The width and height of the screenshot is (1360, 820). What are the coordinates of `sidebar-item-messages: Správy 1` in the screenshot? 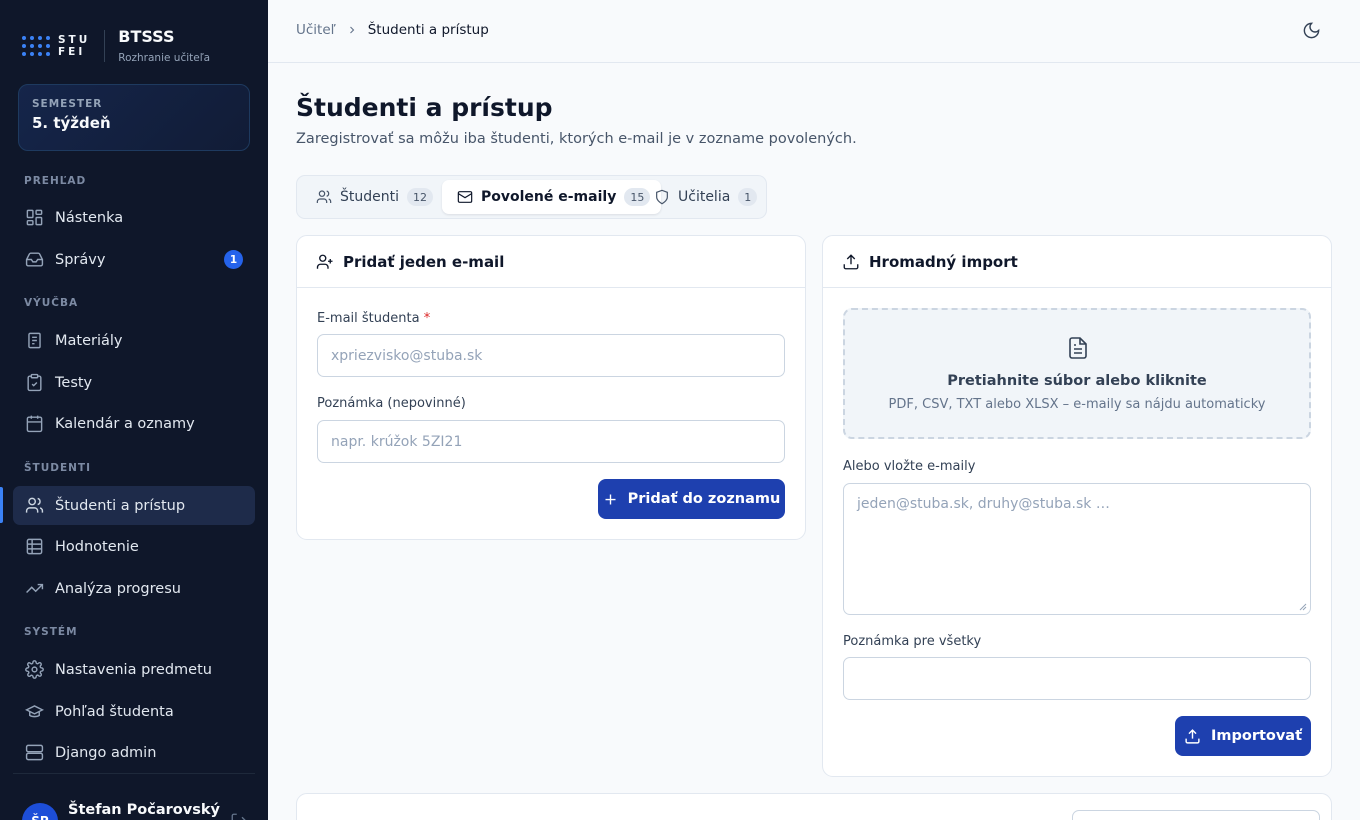 It's located at (134, 259).